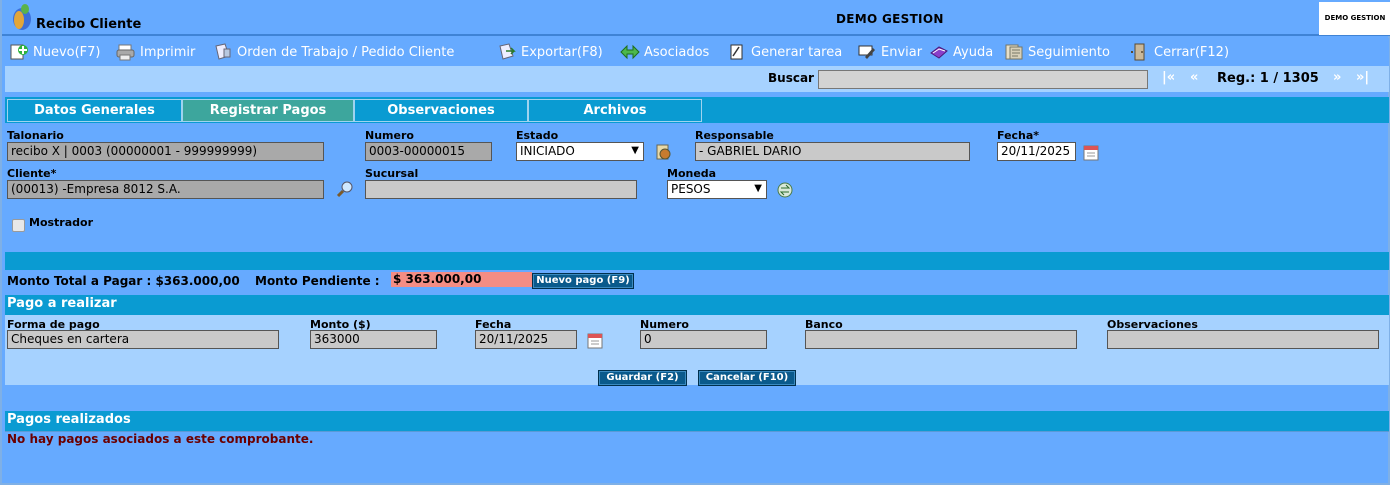  What do you see at coordinates (537, 135) in the screenshot?
I see `estado-label: Estado` at bounding box center [537, 135].